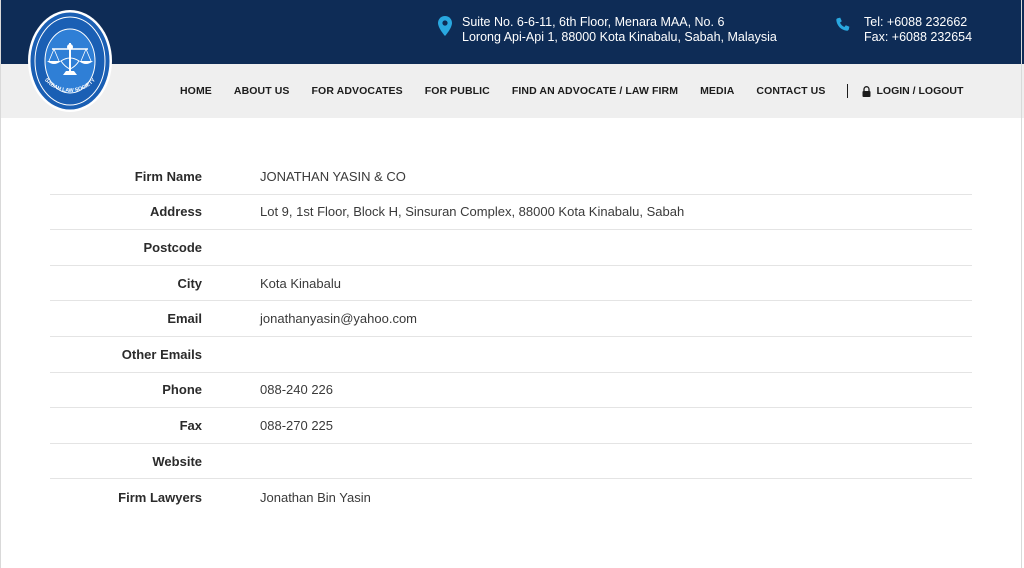 The image size is (1024, 568). Describe the element at coordinates (168, 176) in the screenshot. I see `firm-name-label: Firm Name` at that location.